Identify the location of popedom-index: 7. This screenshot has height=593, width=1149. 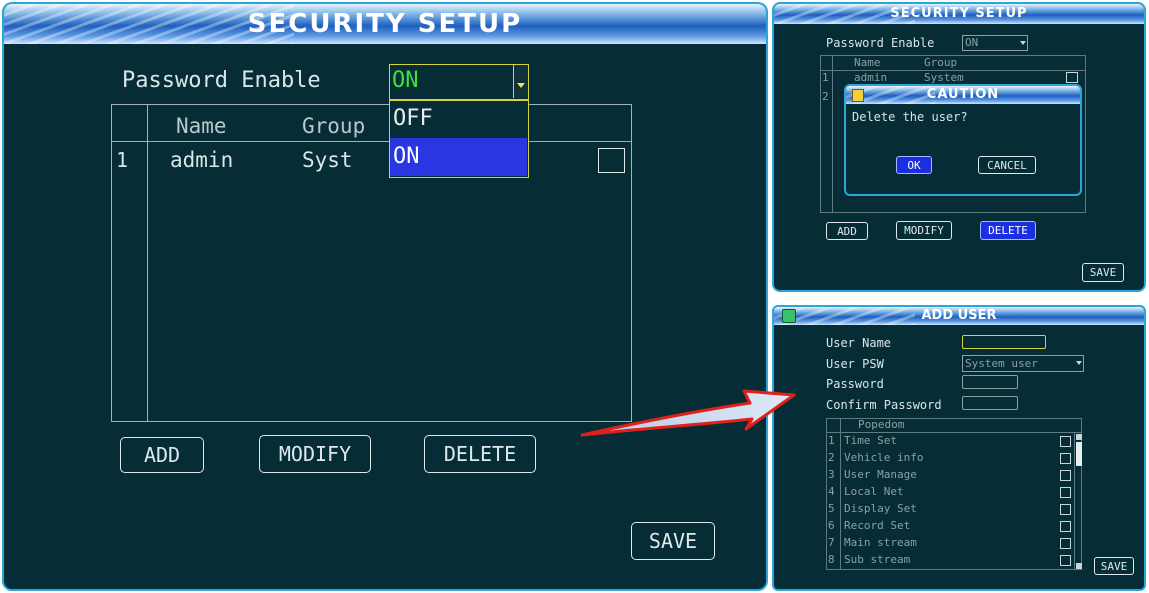
(831, 542).